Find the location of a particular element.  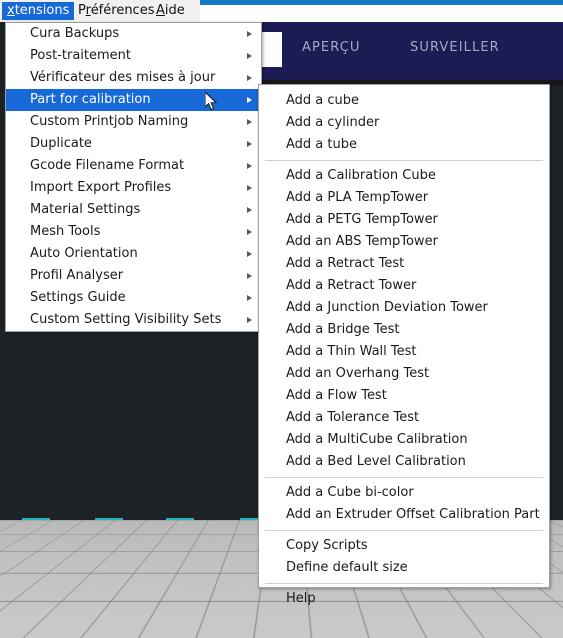

menu-item-label: Add a Retract Tower is located at coordinates (351, 285).